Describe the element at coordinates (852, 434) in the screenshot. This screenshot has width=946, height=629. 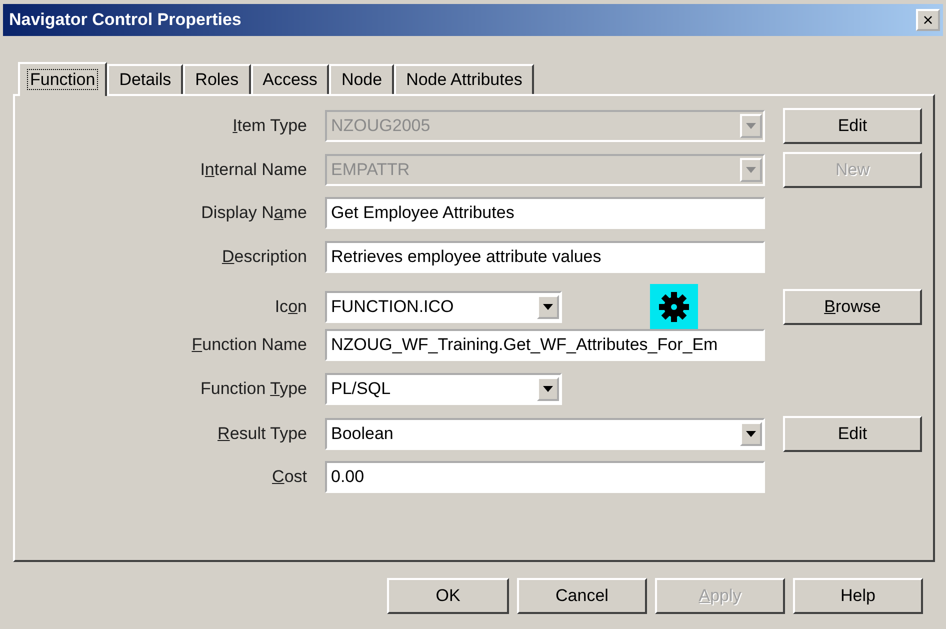
I see `row-button: Edit` at that location.